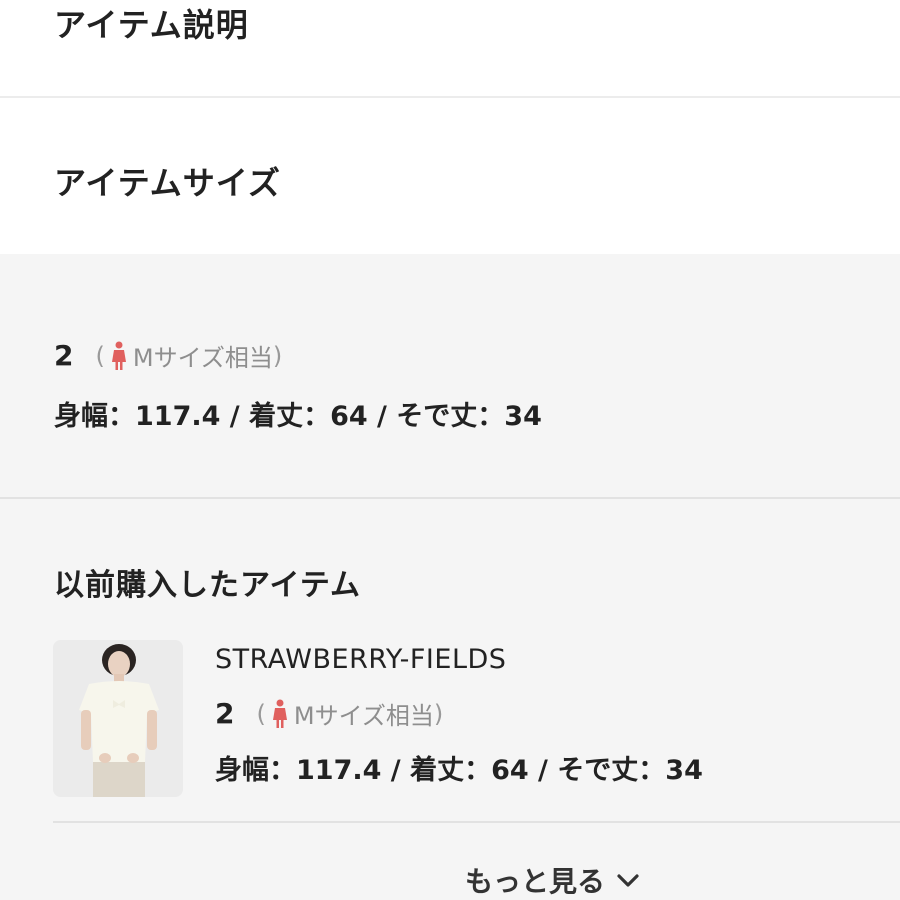  Describe the element at coordinates (450, 48) in the screenshot. I see `item-description-section: アイテム説明` at that location.